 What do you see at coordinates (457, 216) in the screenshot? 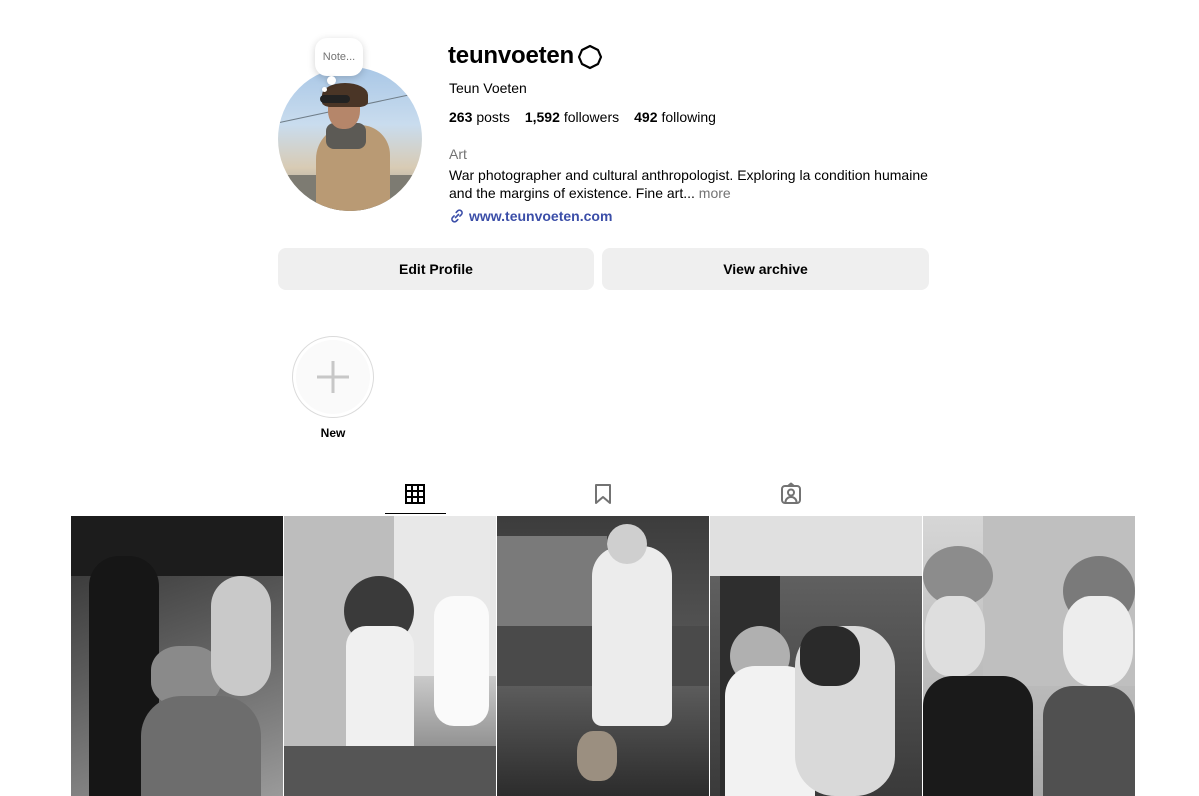
I see `link-icon` at bounding box center [457, 216].